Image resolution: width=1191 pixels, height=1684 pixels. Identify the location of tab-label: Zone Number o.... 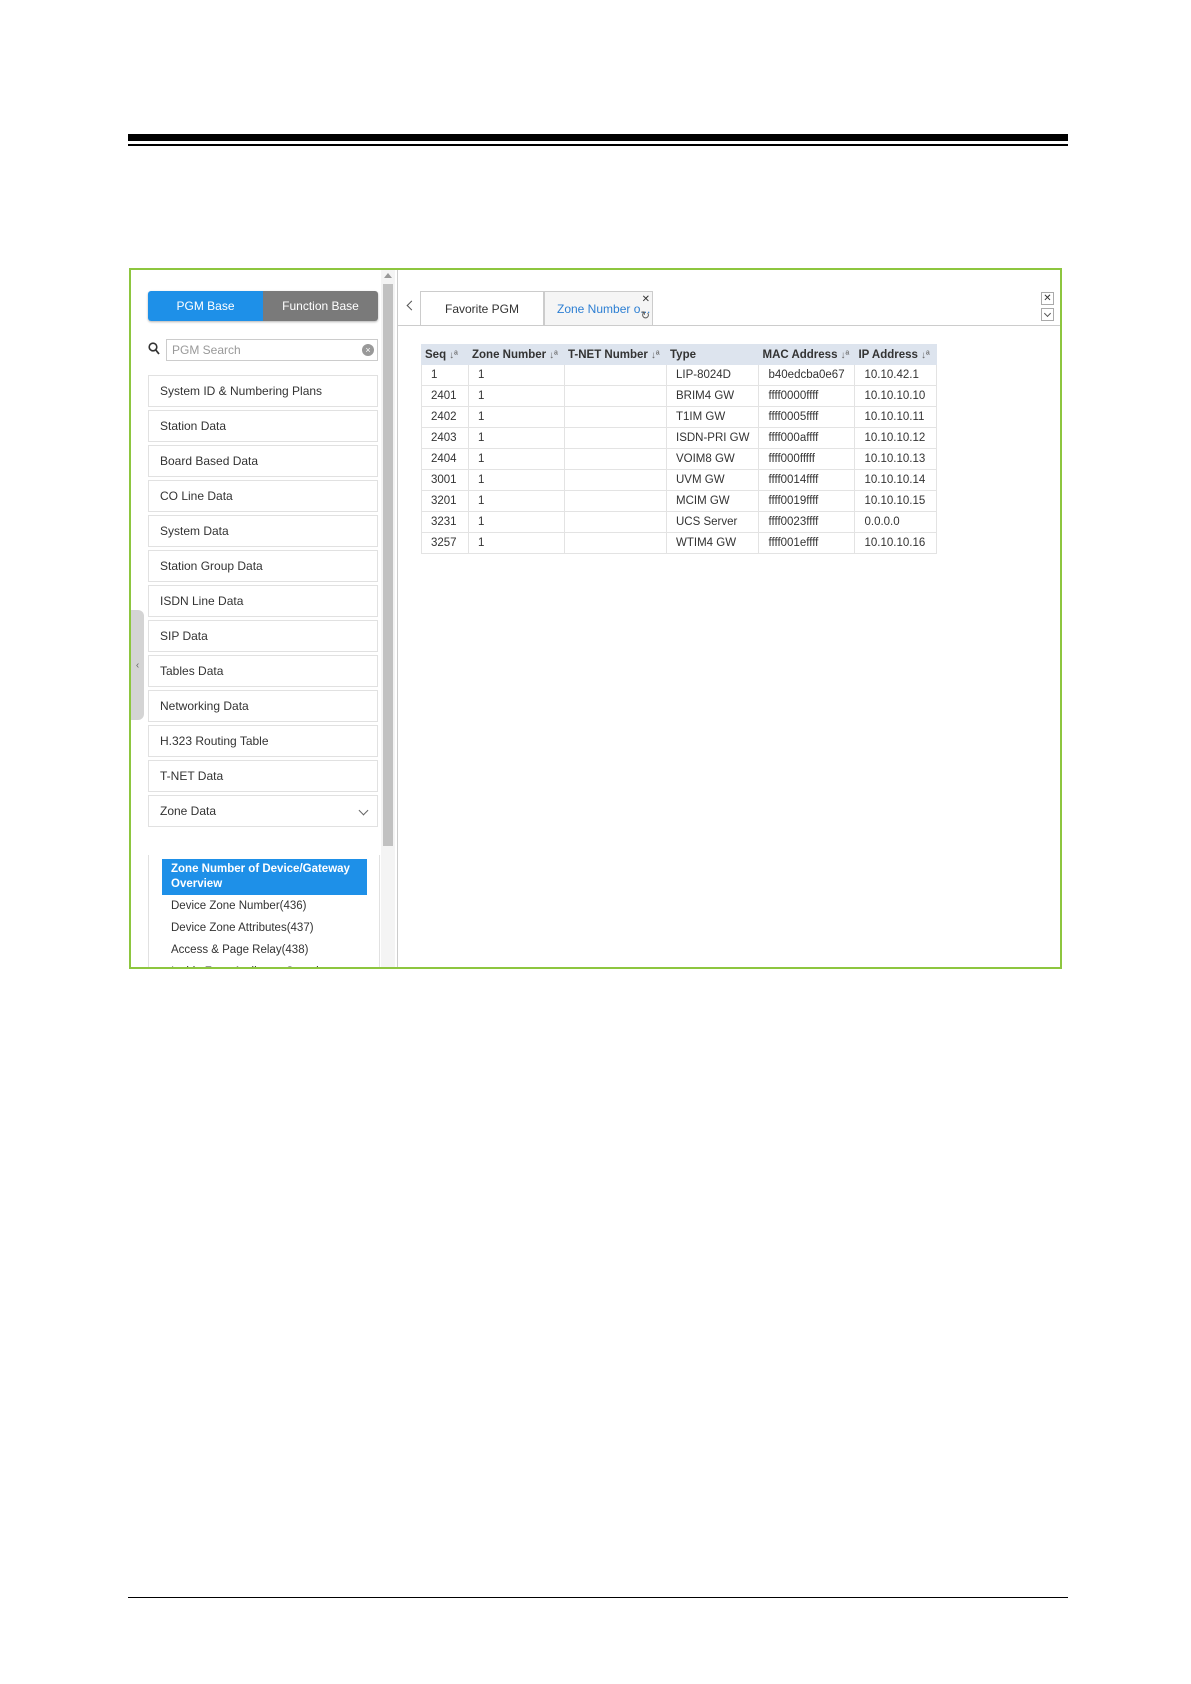
(604, 308).